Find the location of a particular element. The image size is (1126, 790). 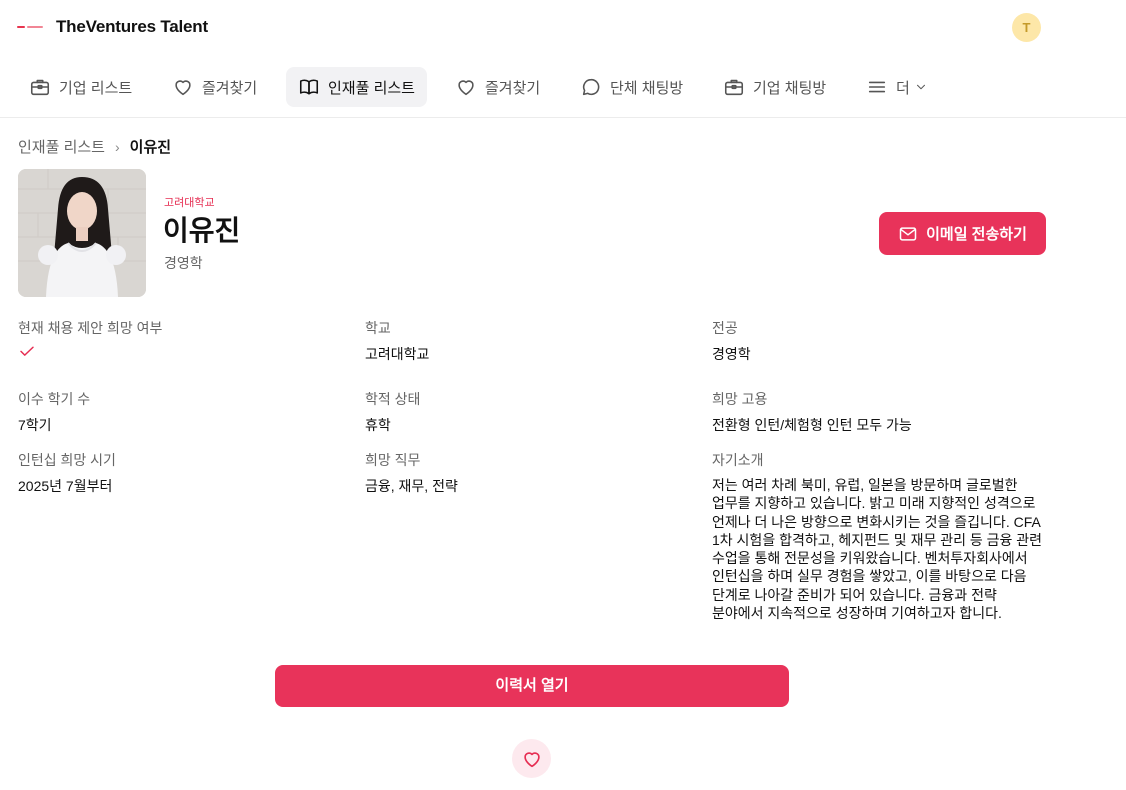

chevron-down-icon is located at coordinates (920, 87).